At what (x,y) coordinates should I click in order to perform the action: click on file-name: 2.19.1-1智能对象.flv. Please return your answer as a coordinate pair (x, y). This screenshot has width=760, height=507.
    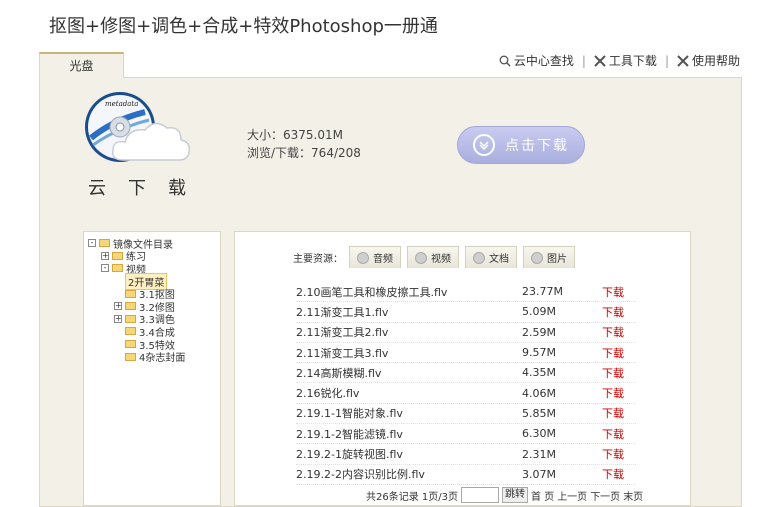
    Looking at the image, I should click on (409, 413).